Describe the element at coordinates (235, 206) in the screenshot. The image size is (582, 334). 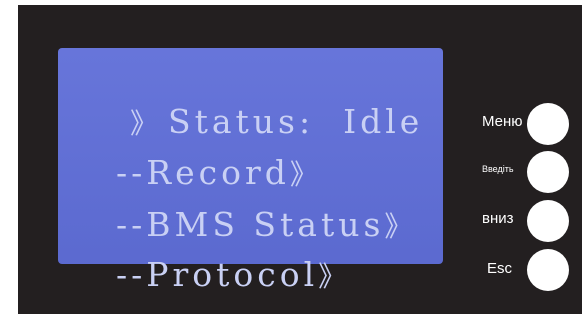
I see `lcd-line-bms-status: --BMS Status》` at that location.